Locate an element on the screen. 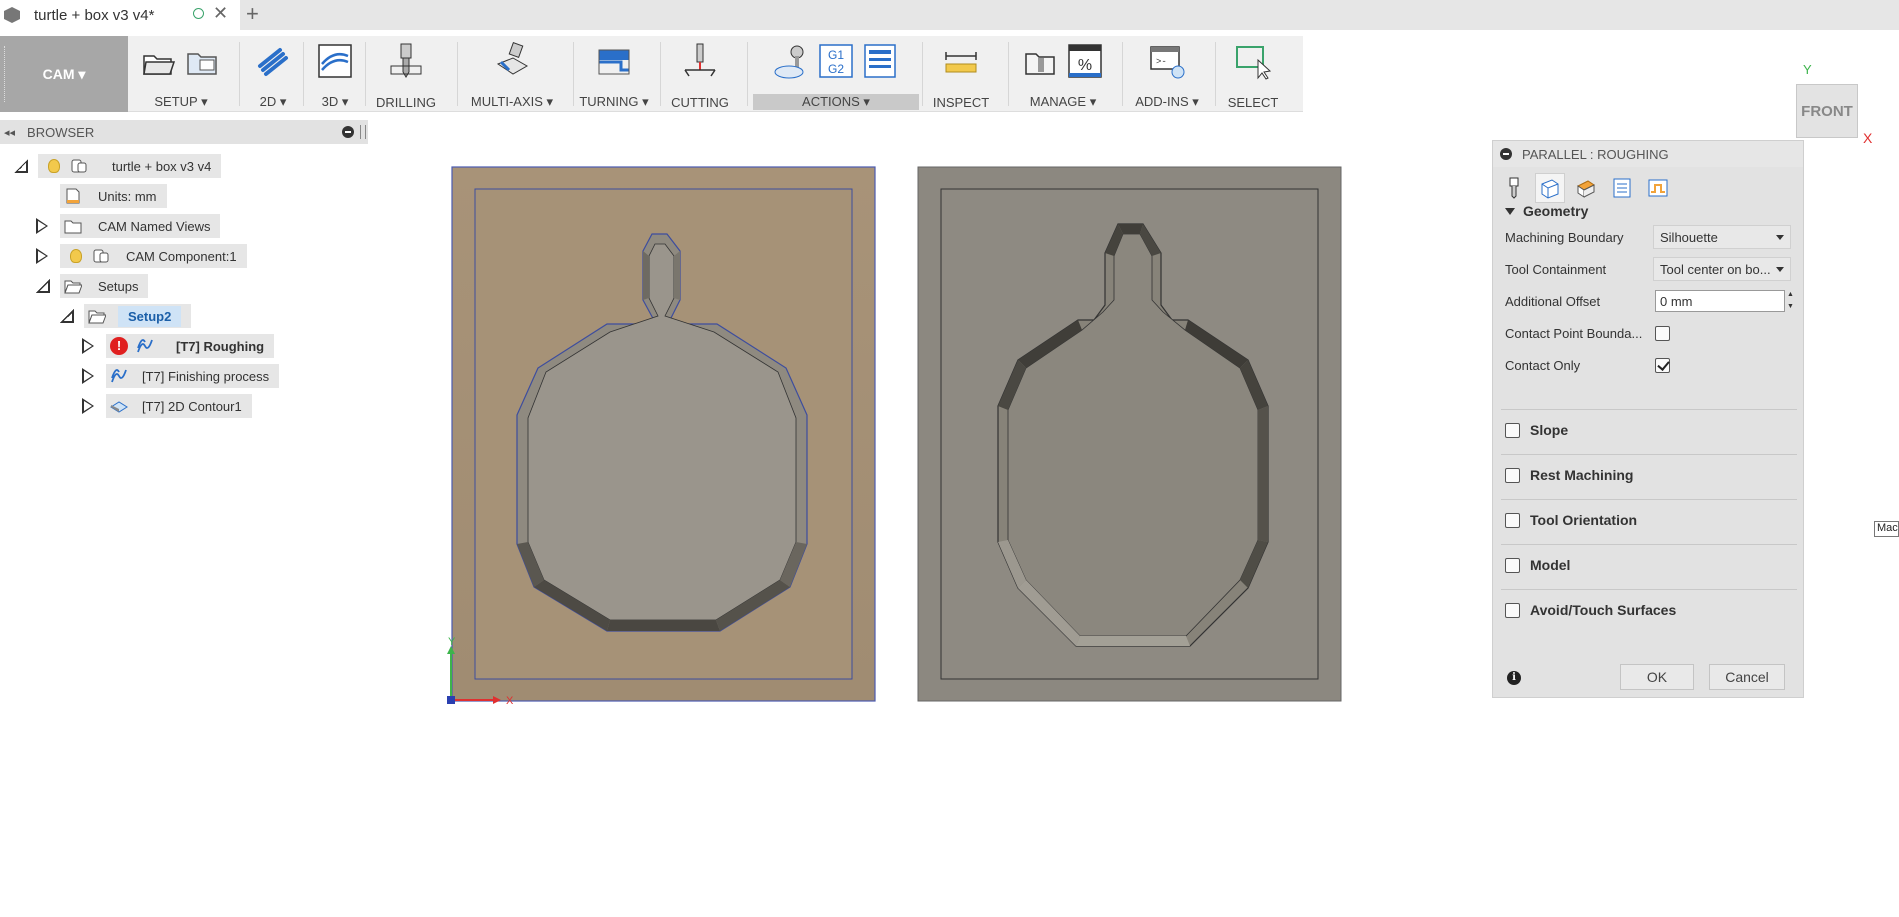 The width and height of the screenshot is (1899, 917). cancel-button: Cancel is located at coordinates (1747, 677).